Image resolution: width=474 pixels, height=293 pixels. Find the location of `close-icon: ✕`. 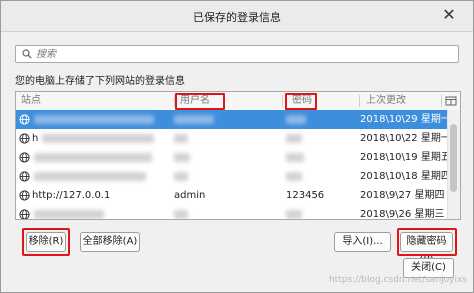

close-icon: ✕ is located at coordinates (449, 15).